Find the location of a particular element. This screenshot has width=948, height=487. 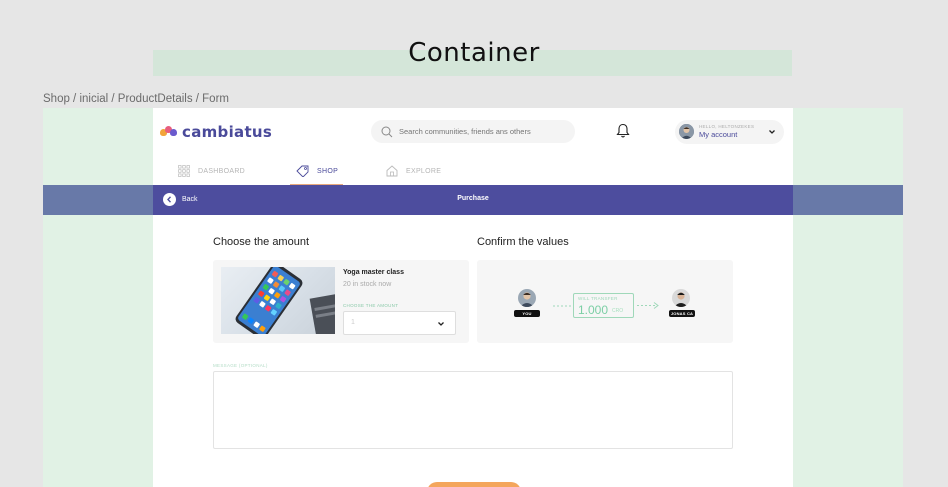

account-label: My account is located at coordinates (718, 134).